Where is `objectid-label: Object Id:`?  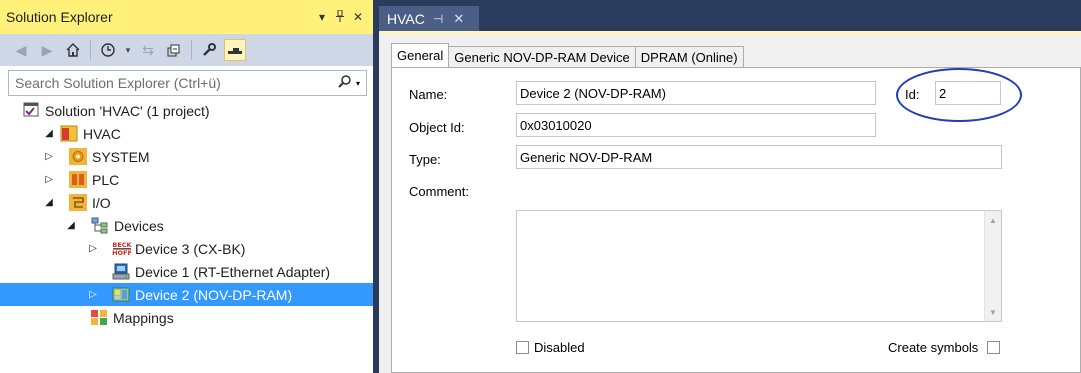 objectid-label: Object Id: is located at coordinates (437, 127).